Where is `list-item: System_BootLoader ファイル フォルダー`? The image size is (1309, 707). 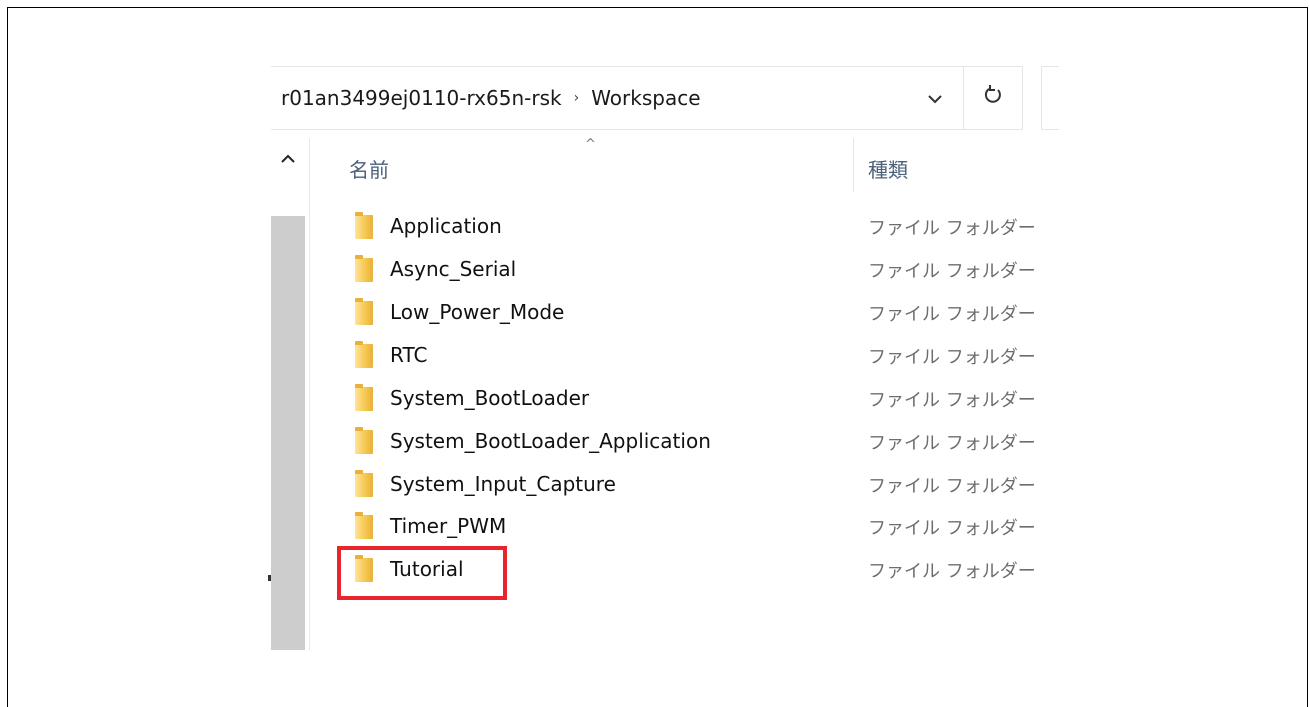
list-item: System_BootLoader ファイル フォルダー is located at coordinates (705, 400).